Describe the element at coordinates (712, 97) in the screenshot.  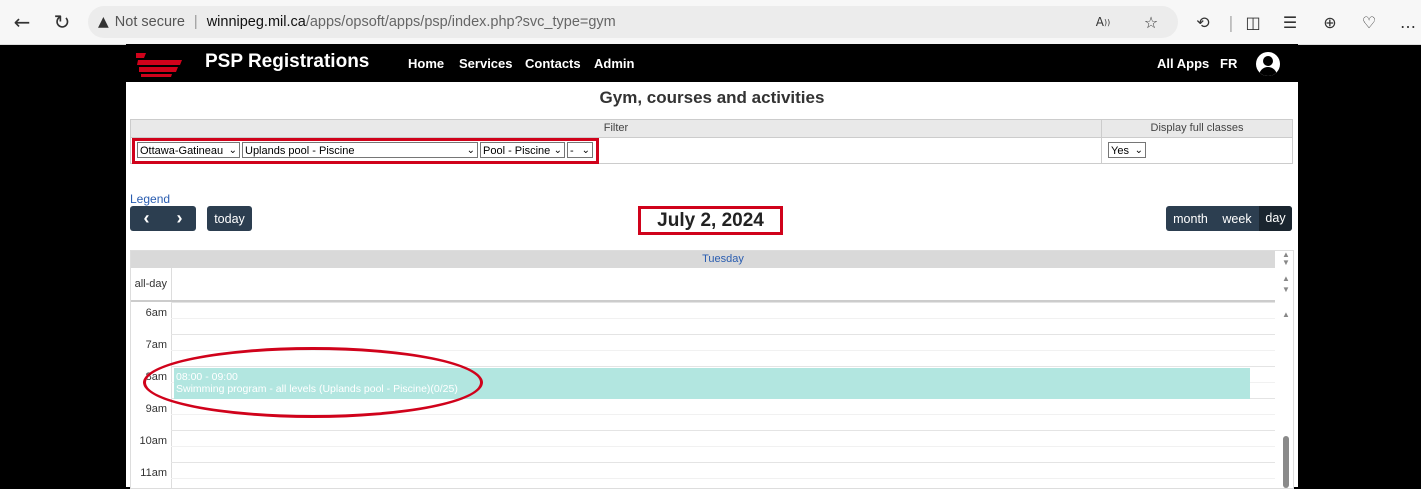
I see `page-title: Gym, courses and activities` at that location.